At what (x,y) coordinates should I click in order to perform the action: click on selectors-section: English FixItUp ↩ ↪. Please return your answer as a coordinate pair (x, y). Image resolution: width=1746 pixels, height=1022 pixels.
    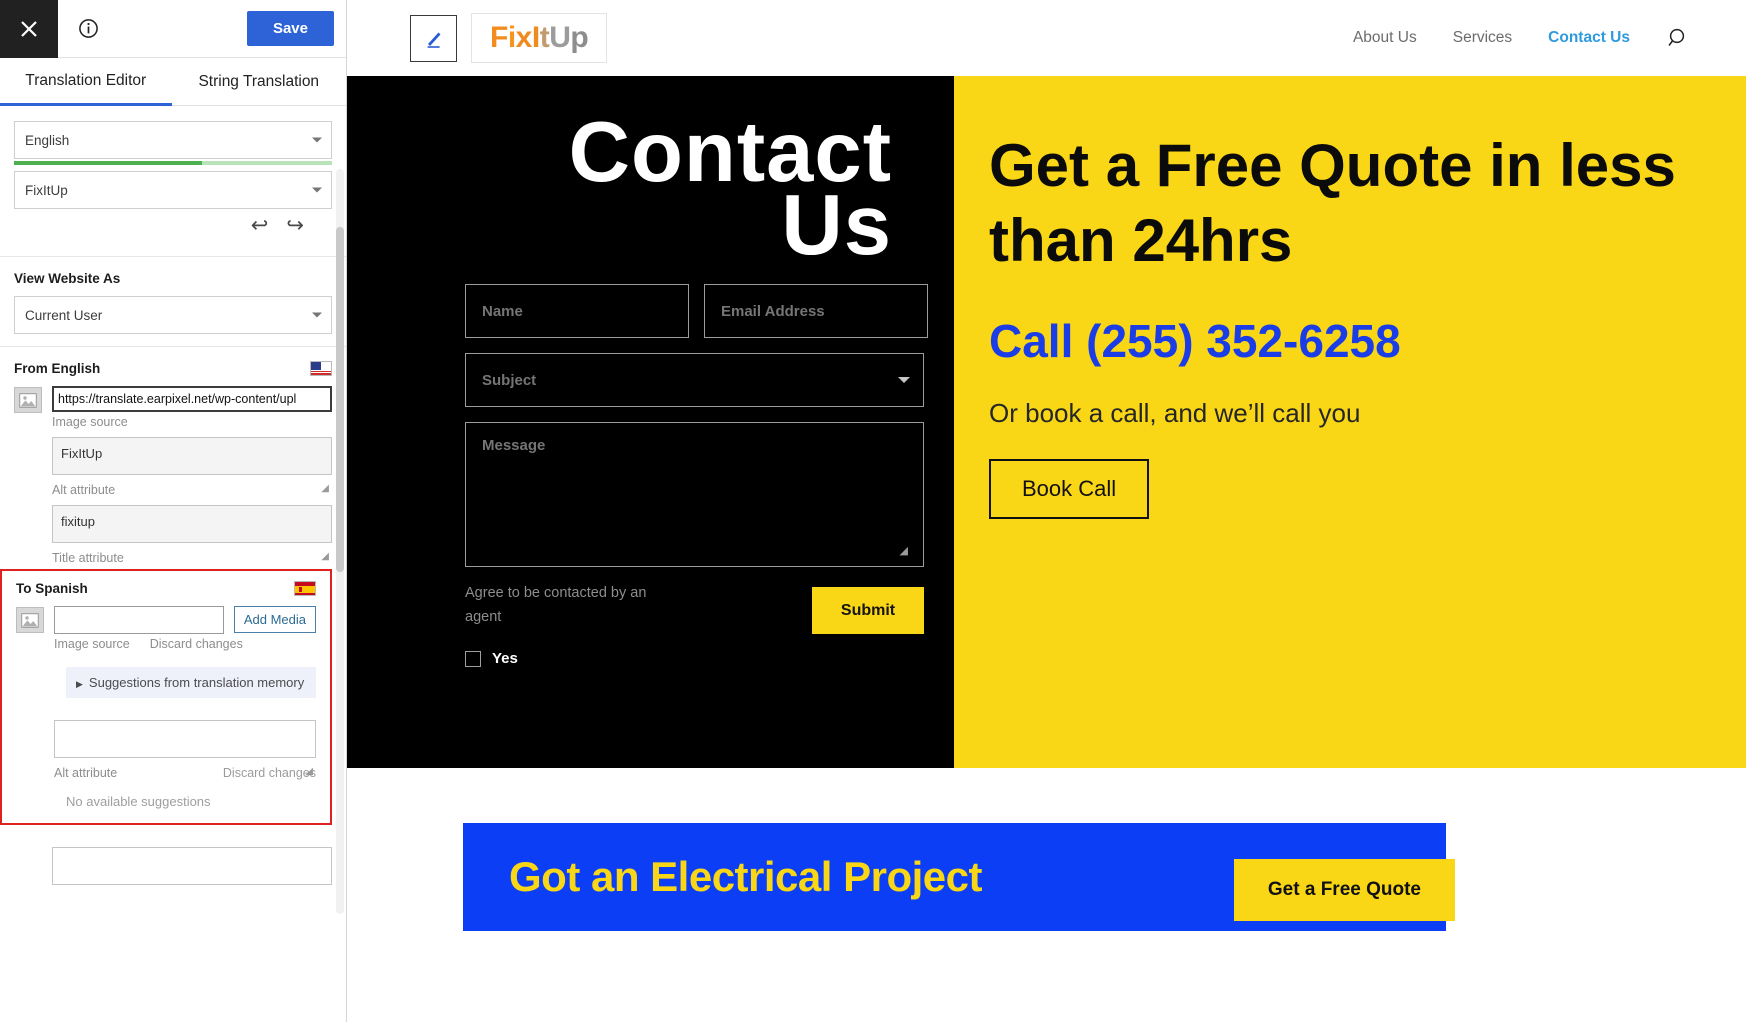
    Looking at the image, I should click on (173, 182).